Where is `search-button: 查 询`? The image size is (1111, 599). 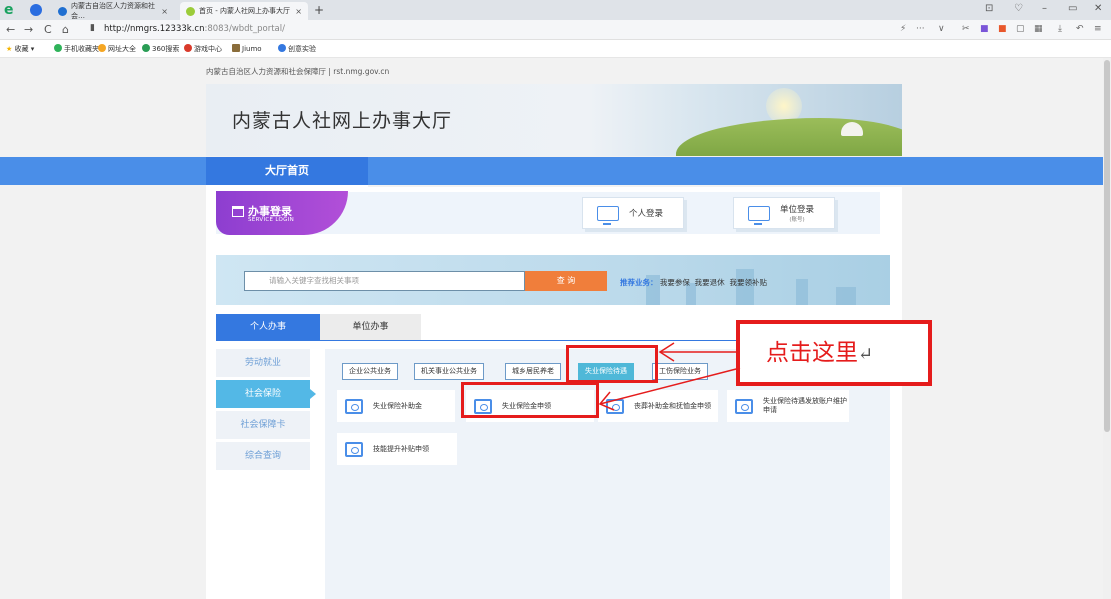
search-button: 查 询 is located at coordinates (566, 281).